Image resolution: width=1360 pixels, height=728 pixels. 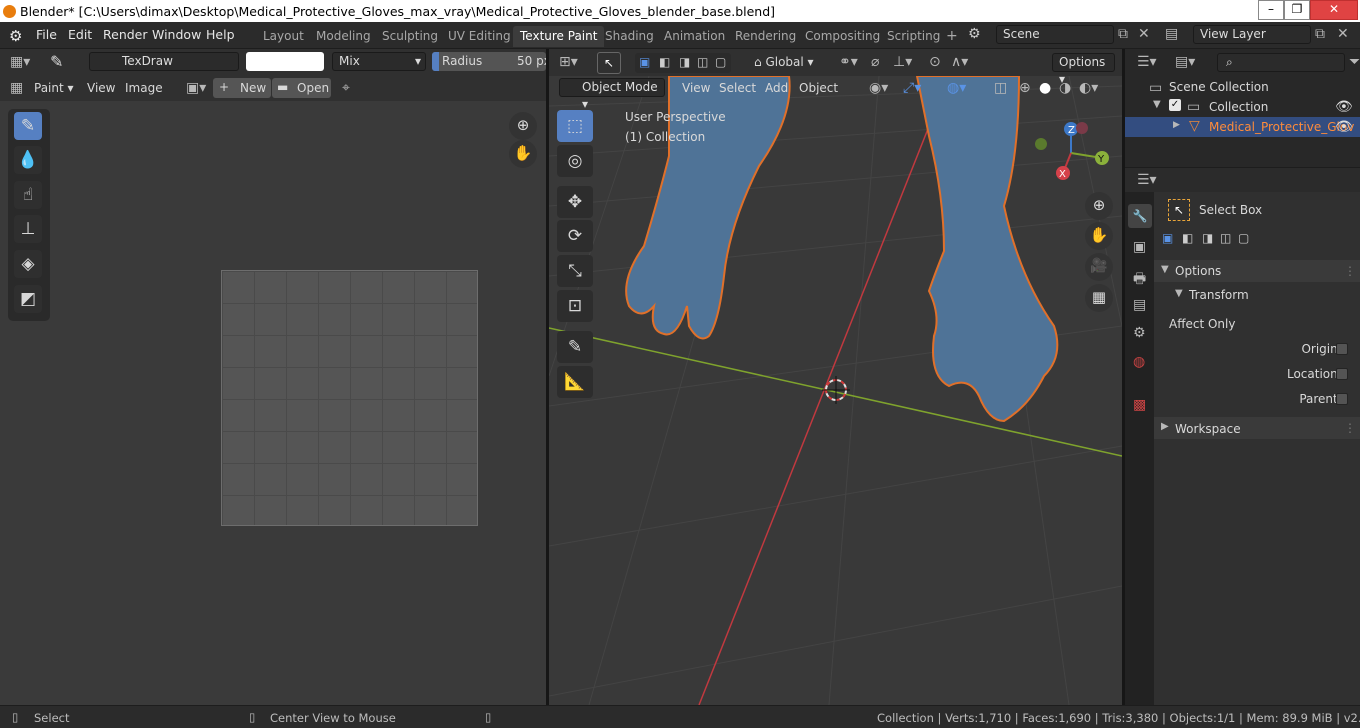 I want to click on annotate-tool: ✎, so click(x=575, y=347).